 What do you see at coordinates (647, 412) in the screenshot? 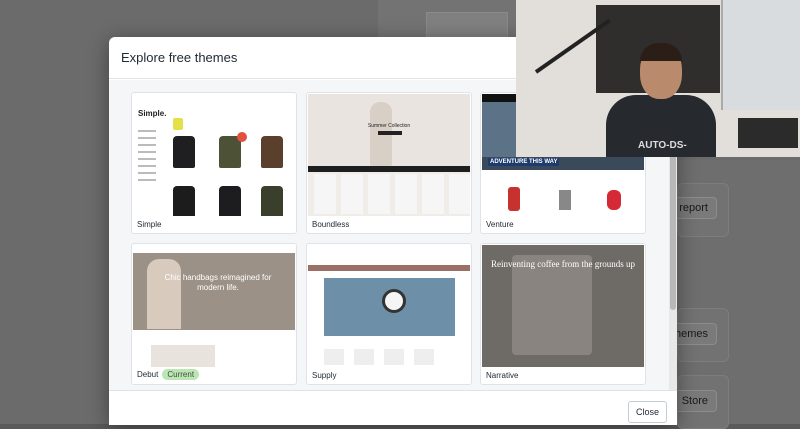
I see `close-button: Close` at bounding box center [647, 412].